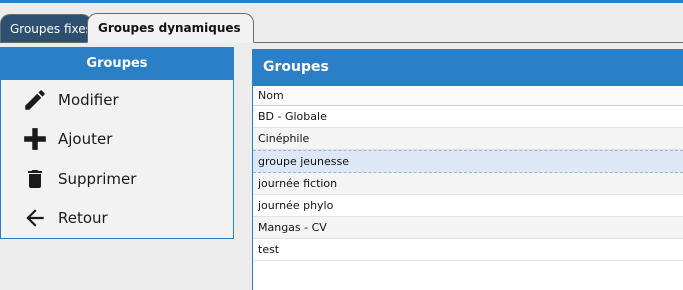 The height and width of the screenshot is (290, 683). Describe the element at coordinates (170, 28) in the screenshot. I see `tab-groupes-dynamiques: Groupes dynamiques` at that location.